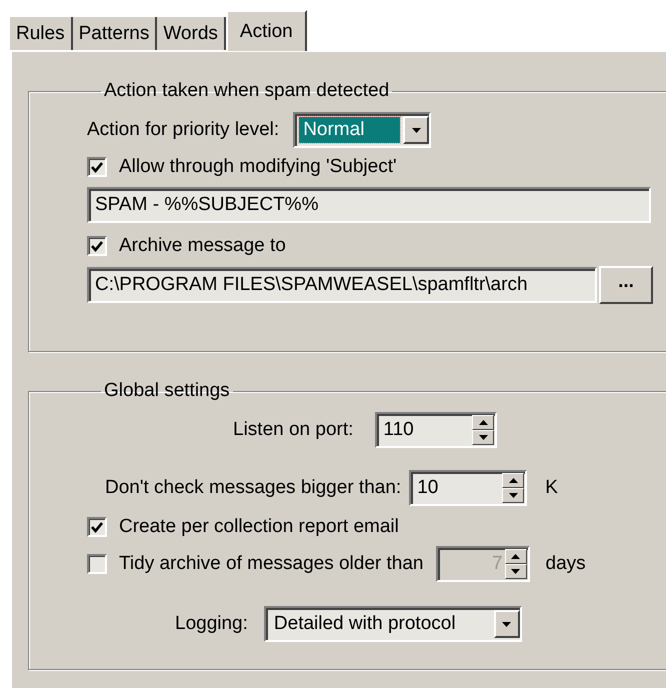 This screenshot has height=688, width=666. I want to click on unit-label: days, so click(566, 564).